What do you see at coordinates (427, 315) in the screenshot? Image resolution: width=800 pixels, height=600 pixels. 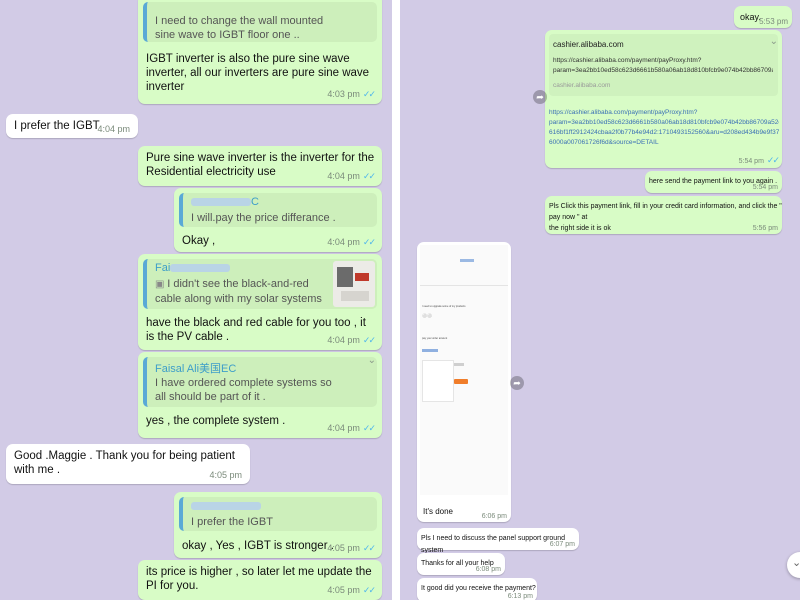 I see `screenshot-dots: ⚪⚪` at bounding box center [427, 315].